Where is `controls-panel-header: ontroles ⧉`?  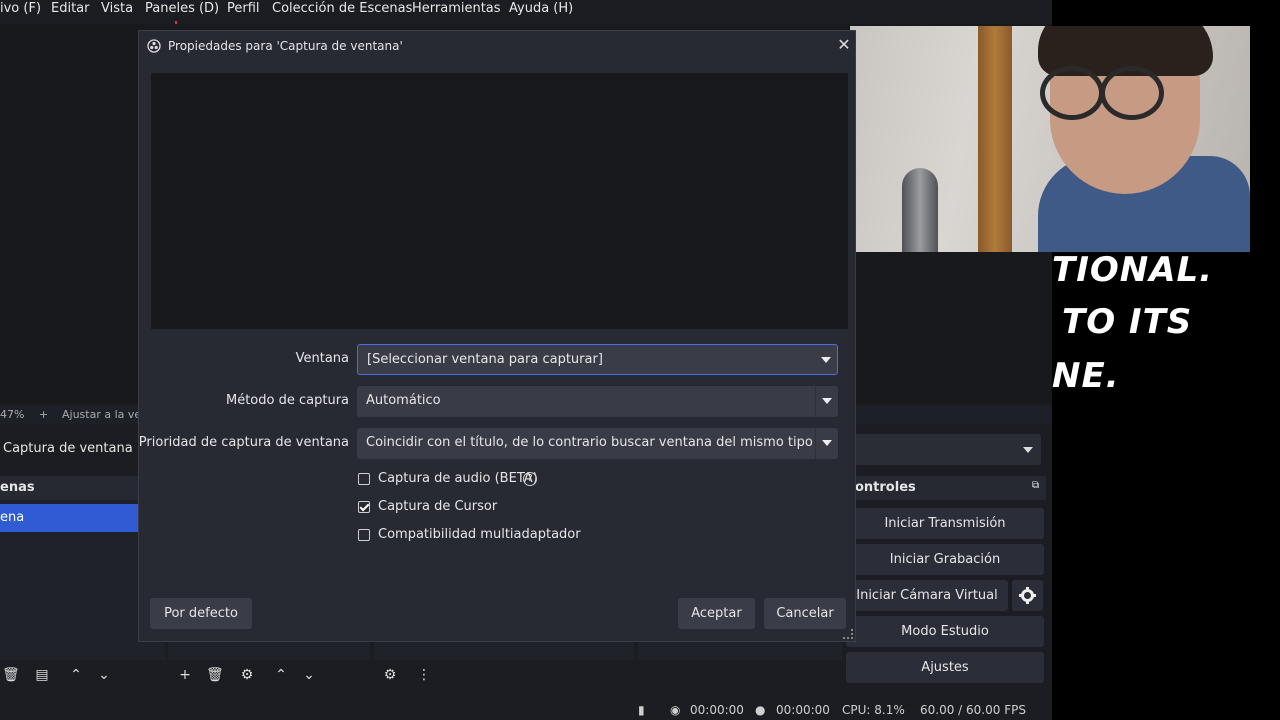 controls-panel-header: ontroles ⧉ is located at coordinates (946, 488).